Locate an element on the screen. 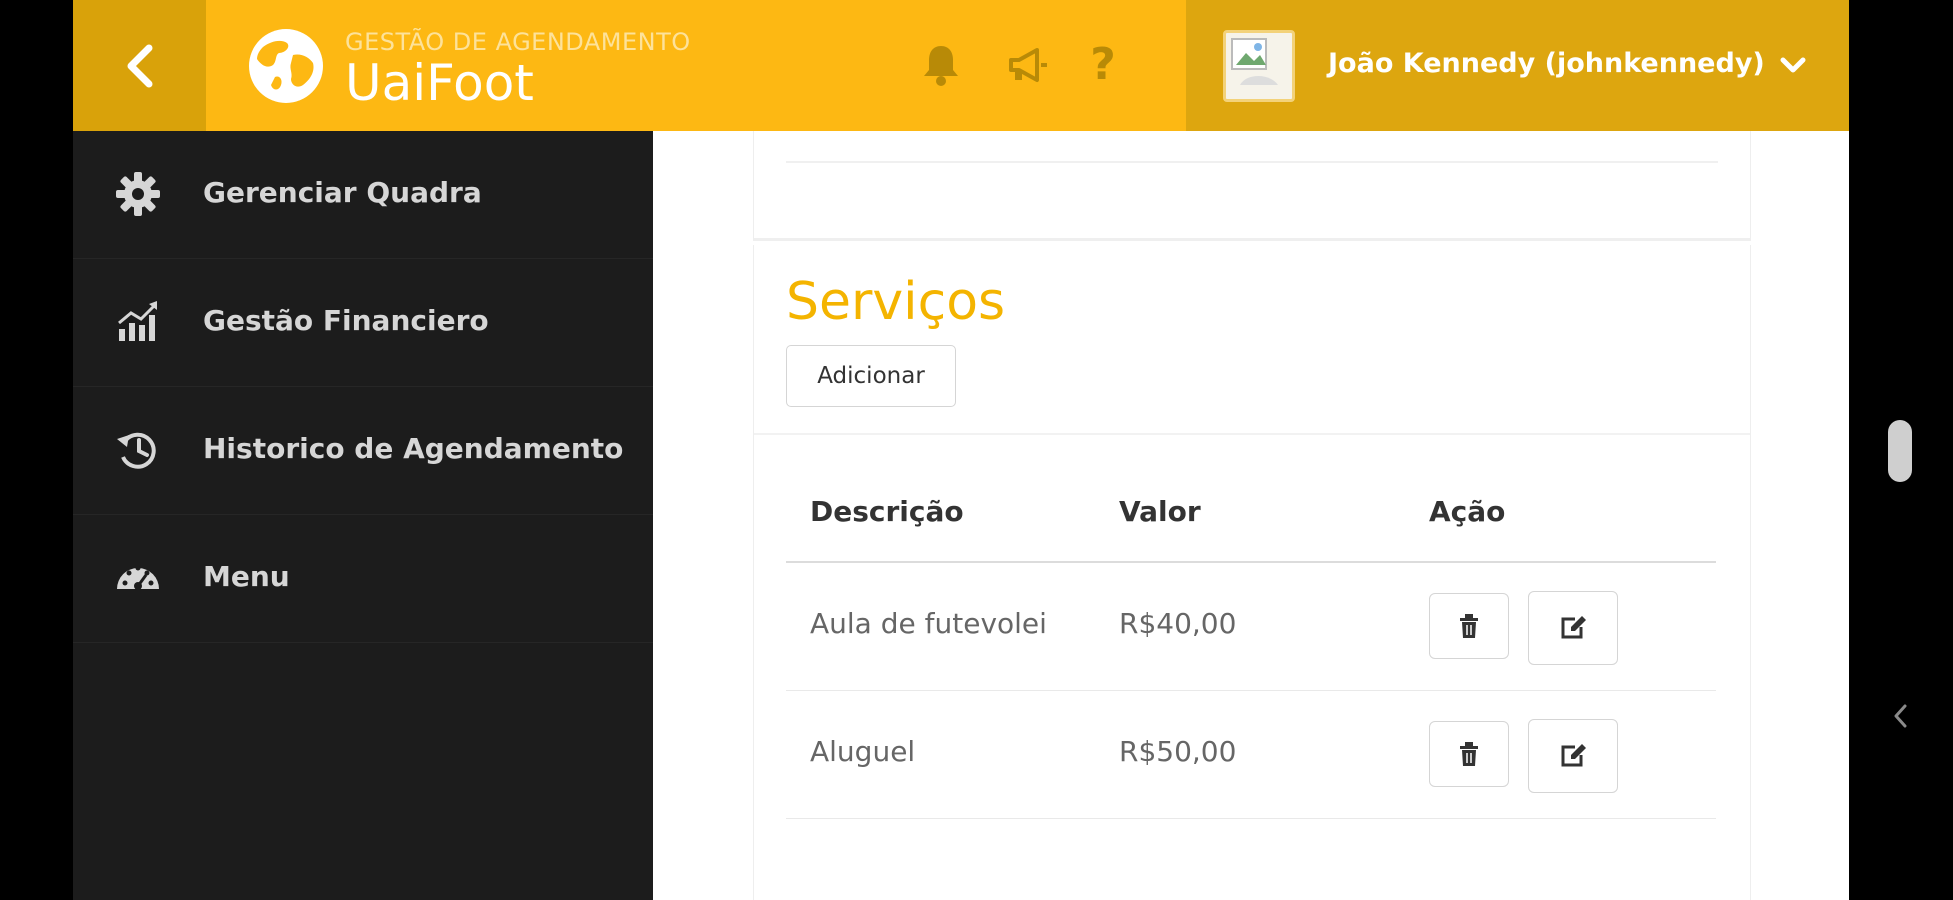 Image resolution: width=1953 pixels, height=900 pixels. cell-descricao: Aluguel is located at coordinates (863, 751).